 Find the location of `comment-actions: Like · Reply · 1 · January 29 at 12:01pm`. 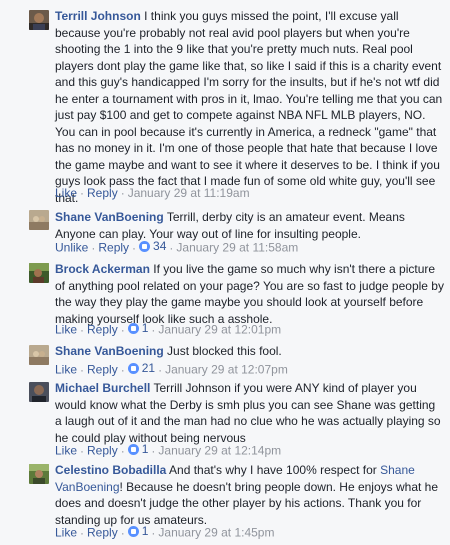

comment-actions: Like · Reply · 1 · January 29 at 12:01pm is located at coordinates (168, 328).